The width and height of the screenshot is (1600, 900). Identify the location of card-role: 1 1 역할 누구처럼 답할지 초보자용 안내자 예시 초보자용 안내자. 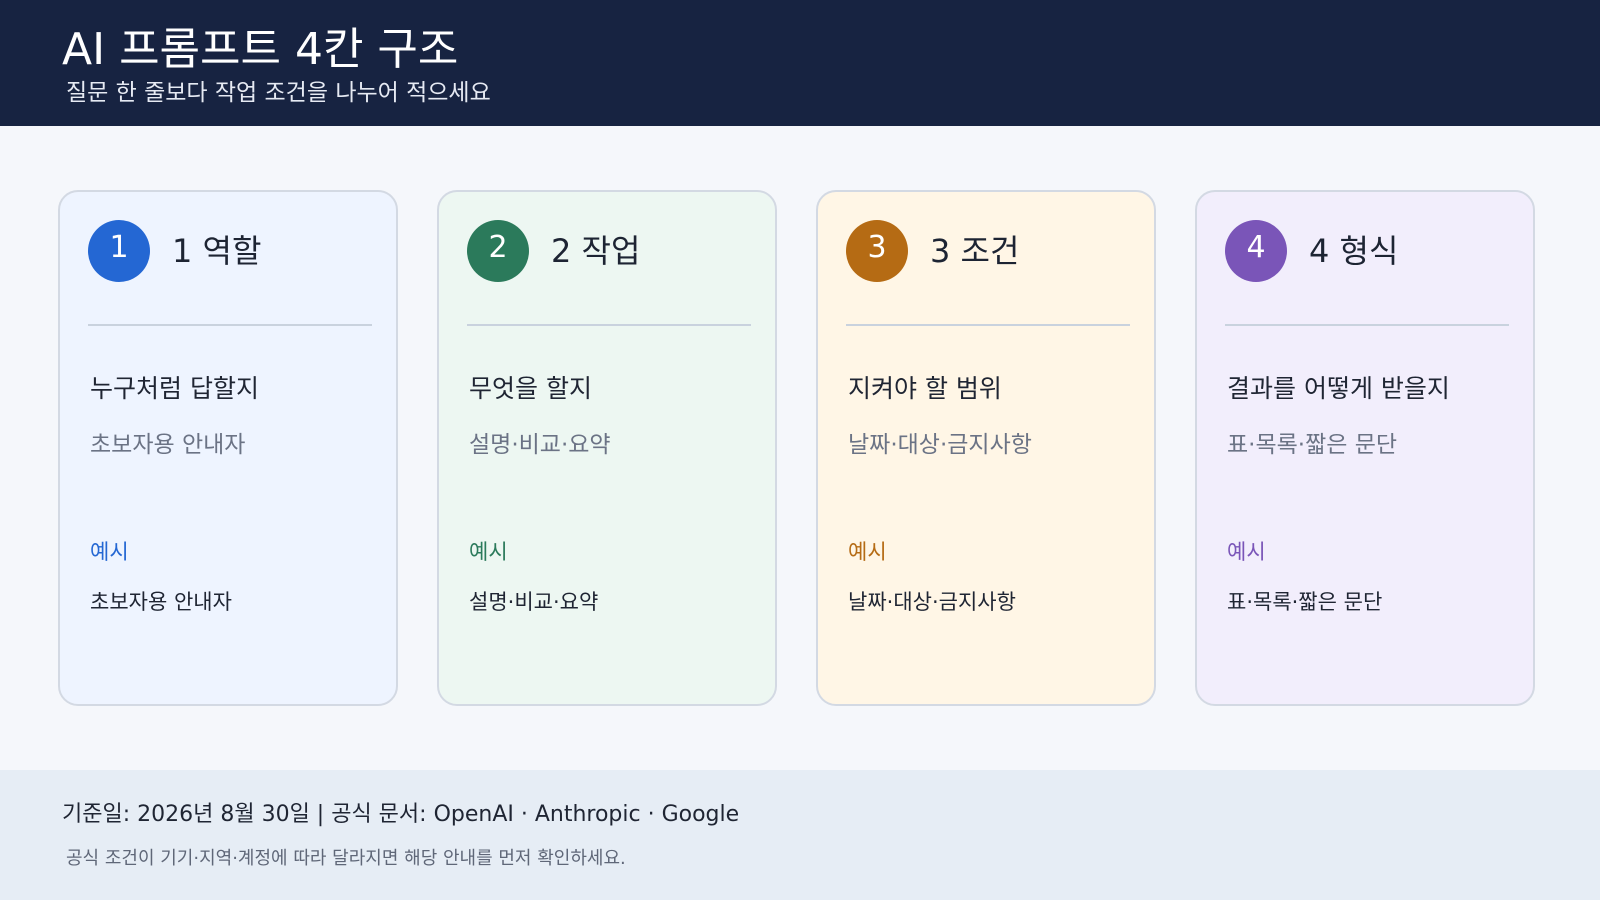
(228, 448).